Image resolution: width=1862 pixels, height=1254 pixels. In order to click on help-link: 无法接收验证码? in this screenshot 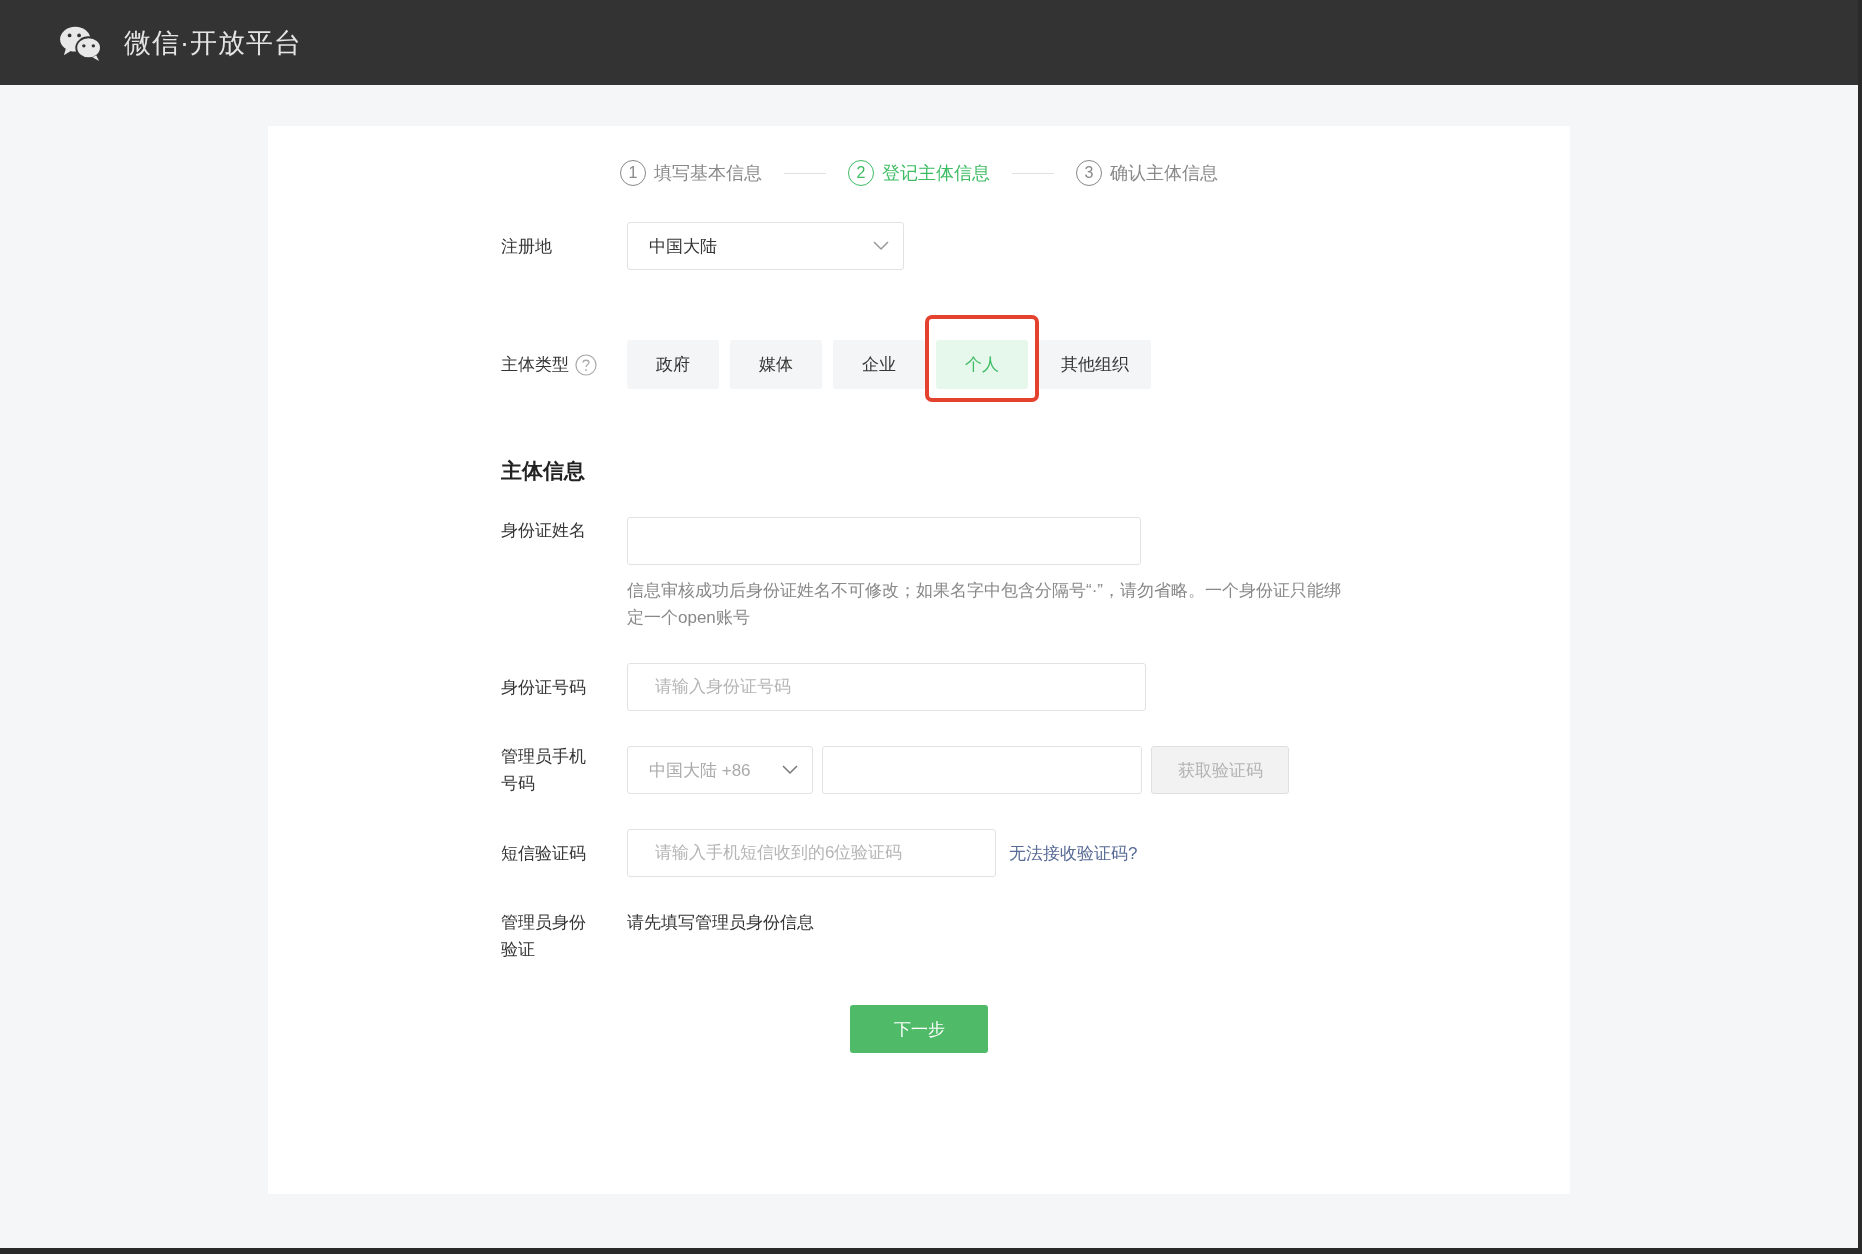, I will do `click(1073, 853)`.